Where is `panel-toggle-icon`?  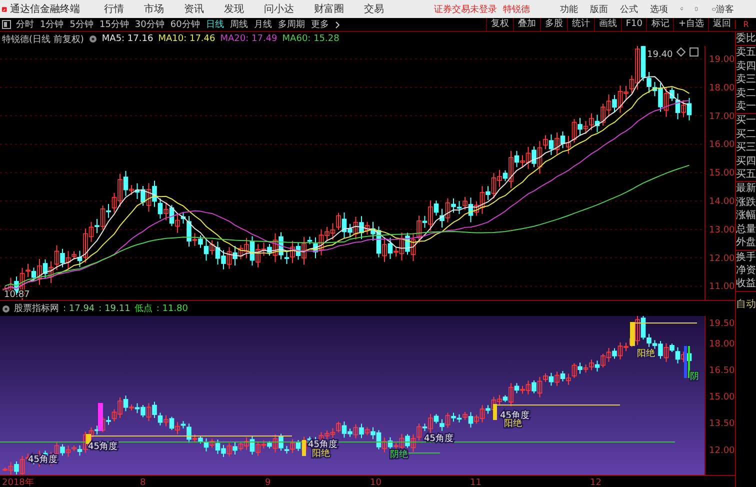
panel-toggle-icon is located at coordinates (694, 52).